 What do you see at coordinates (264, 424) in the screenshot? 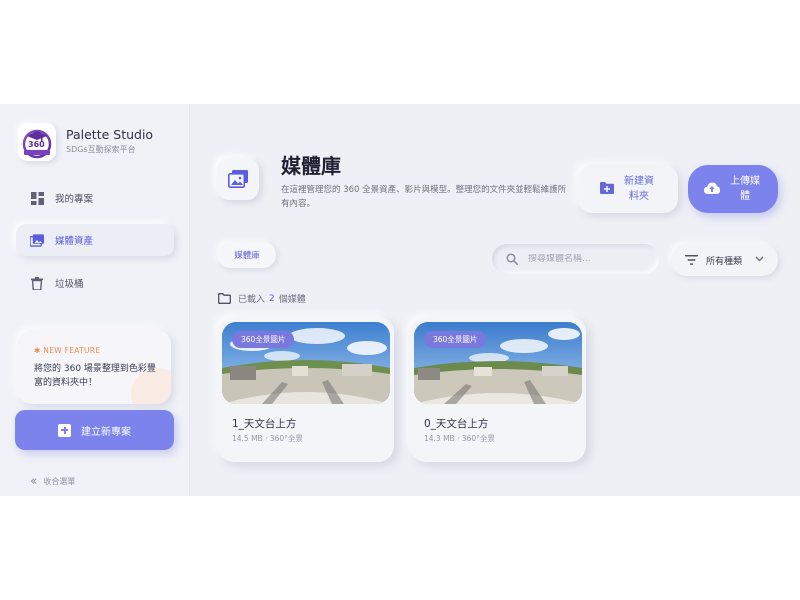
I see `media-name: 1_天文台上方` at bounding box center [264, 424].